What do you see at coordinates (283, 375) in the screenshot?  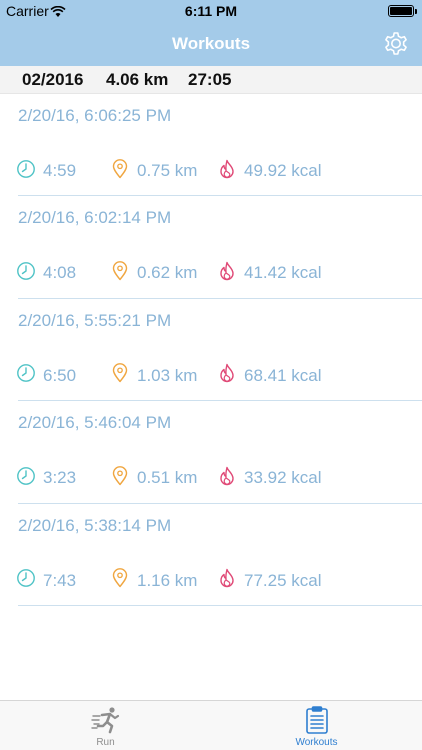 I see `workout-calories: 68.41 kcal` at bounding box center [283, 375].